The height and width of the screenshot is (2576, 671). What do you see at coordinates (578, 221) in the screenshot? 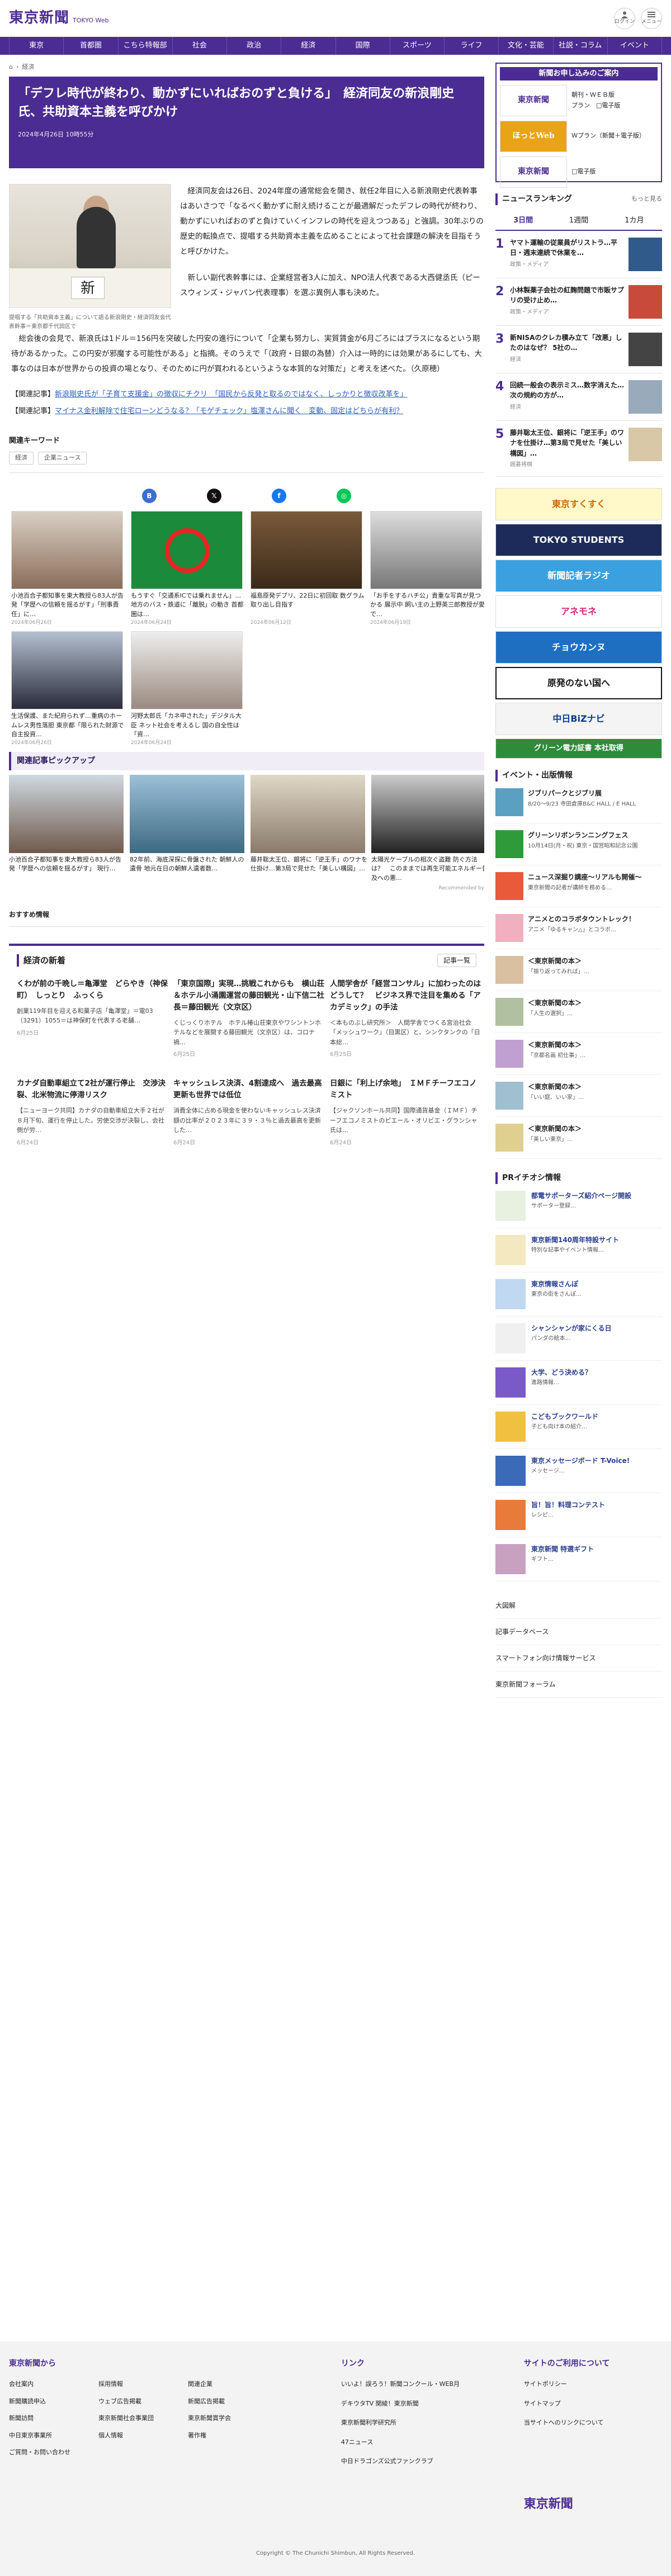
I see `tab-1week: 1週間` at bounding box center [578, 221].